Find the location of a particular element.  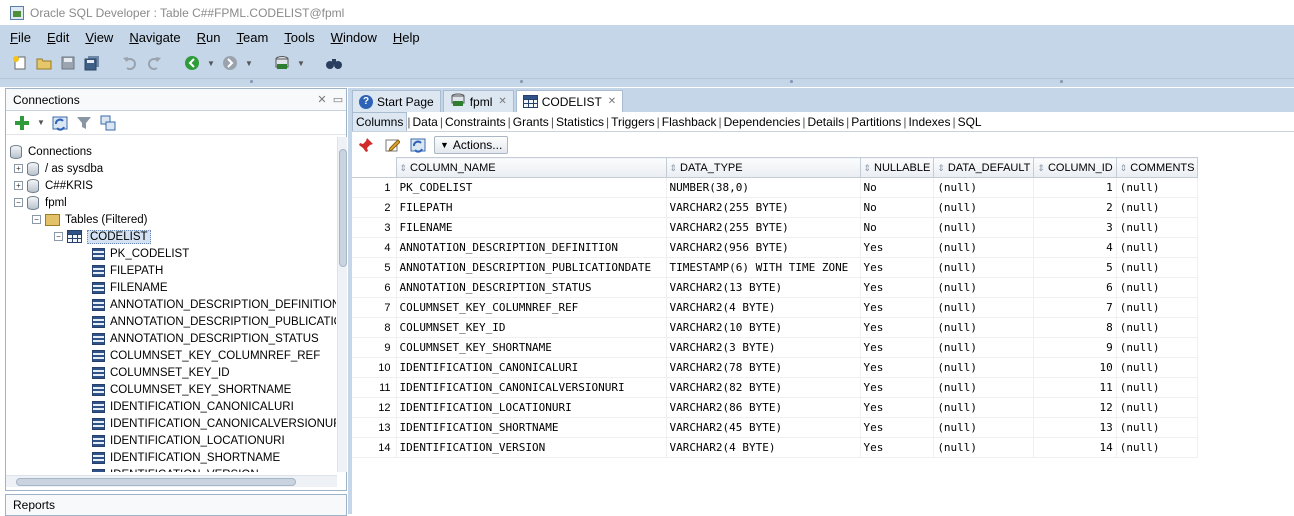

open-folder-icon is located at coordinates (44, 63).